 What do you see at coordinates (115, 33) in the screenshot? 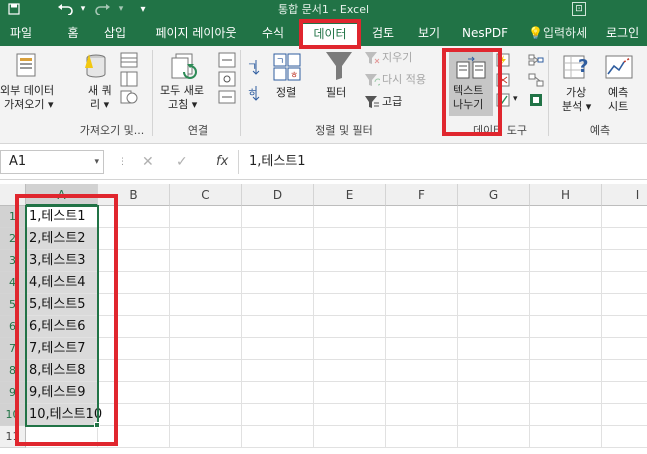
I see `tab-insert: 삽입` at bounding box center [115, 33].